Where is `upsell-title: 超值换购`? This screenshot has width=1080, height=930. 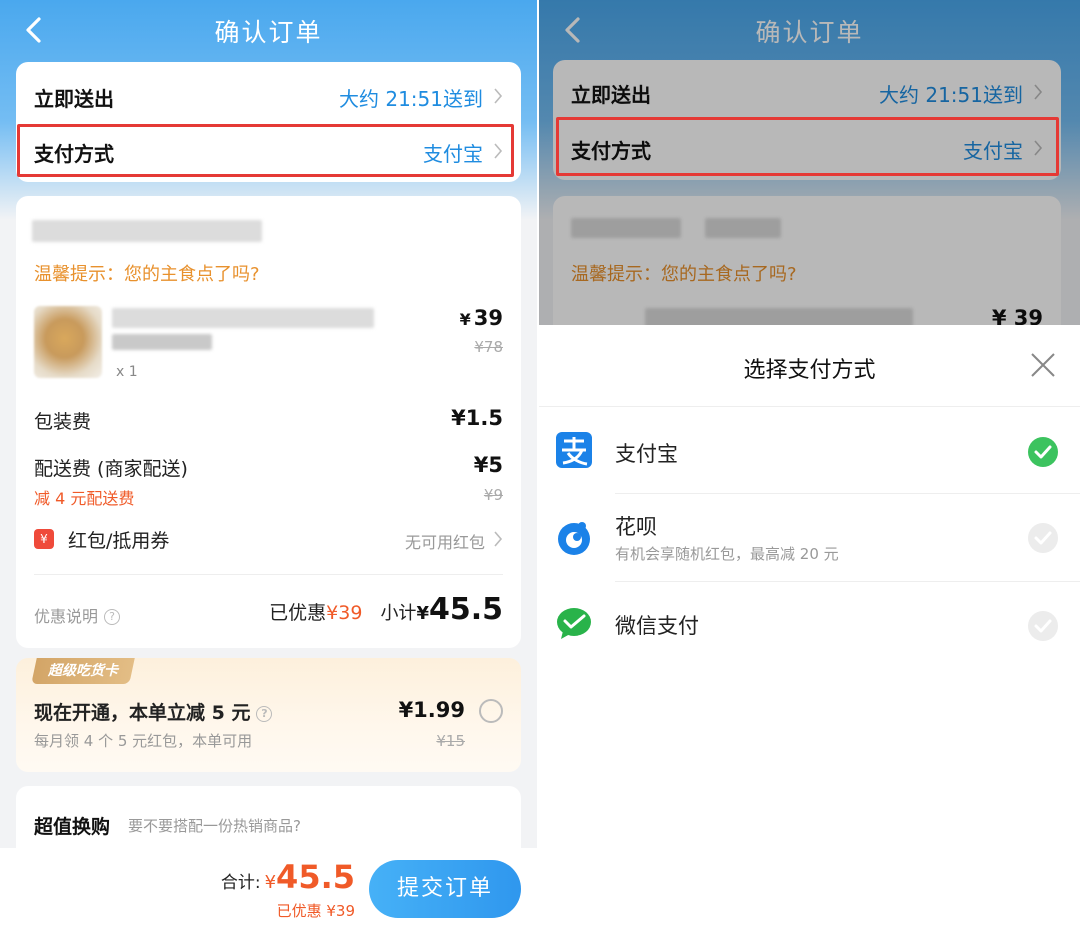
upsell-title: 超值换购 is located at coordinates (72, 827).